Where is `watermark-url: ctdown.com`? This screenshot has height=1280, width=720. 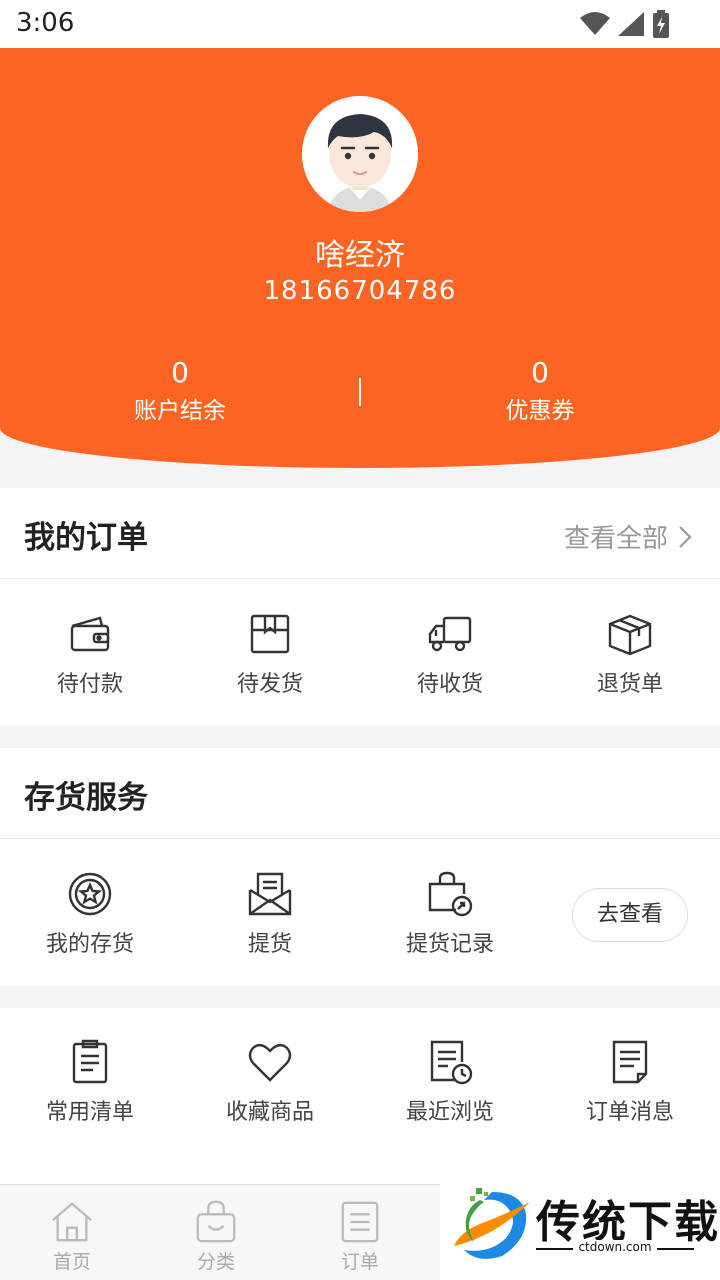
watermark-url: ctdown.com is located at coordinates (615, 1247).